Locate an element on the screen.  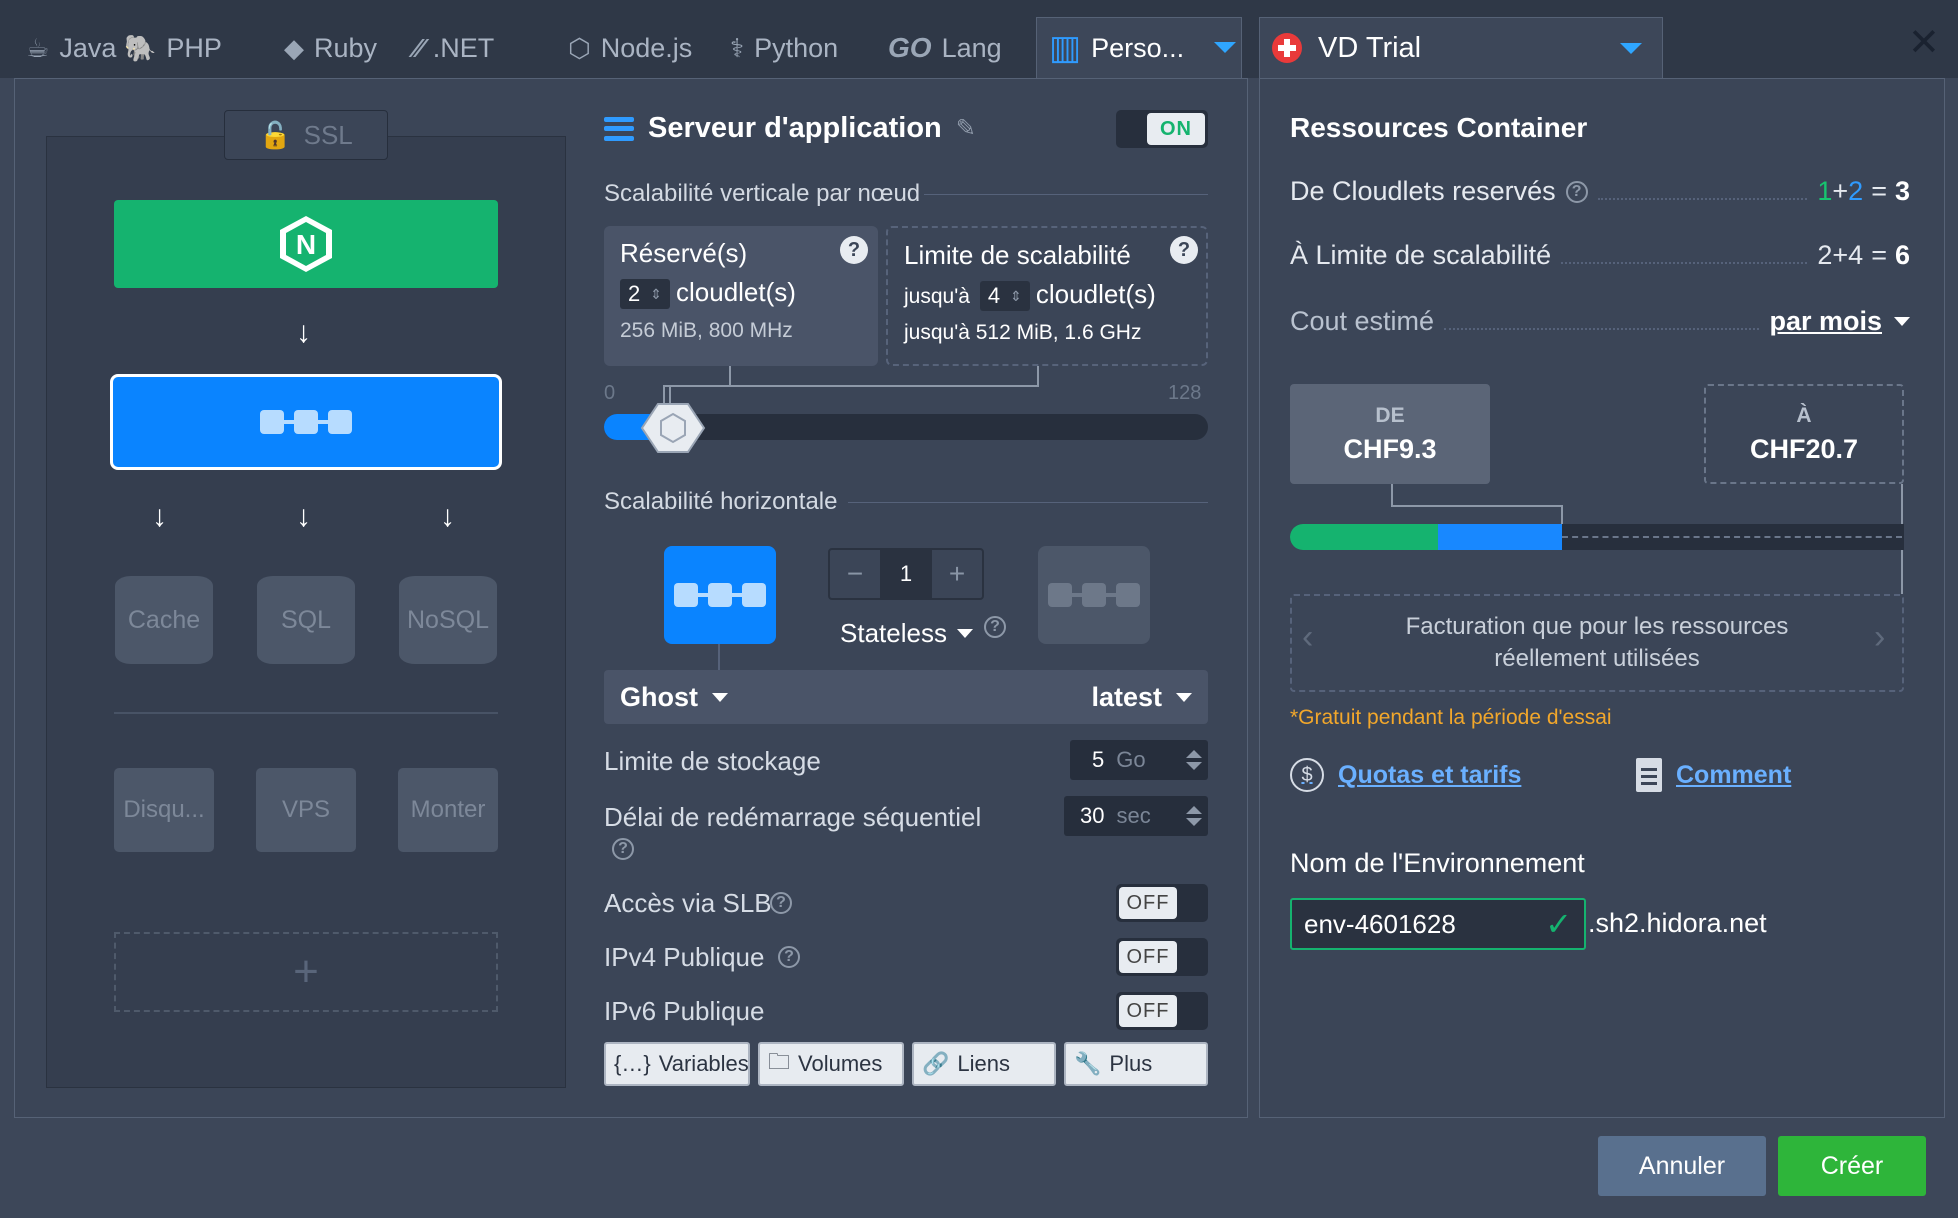
region-label: VD Trial is located at coordinates (1370, 47).